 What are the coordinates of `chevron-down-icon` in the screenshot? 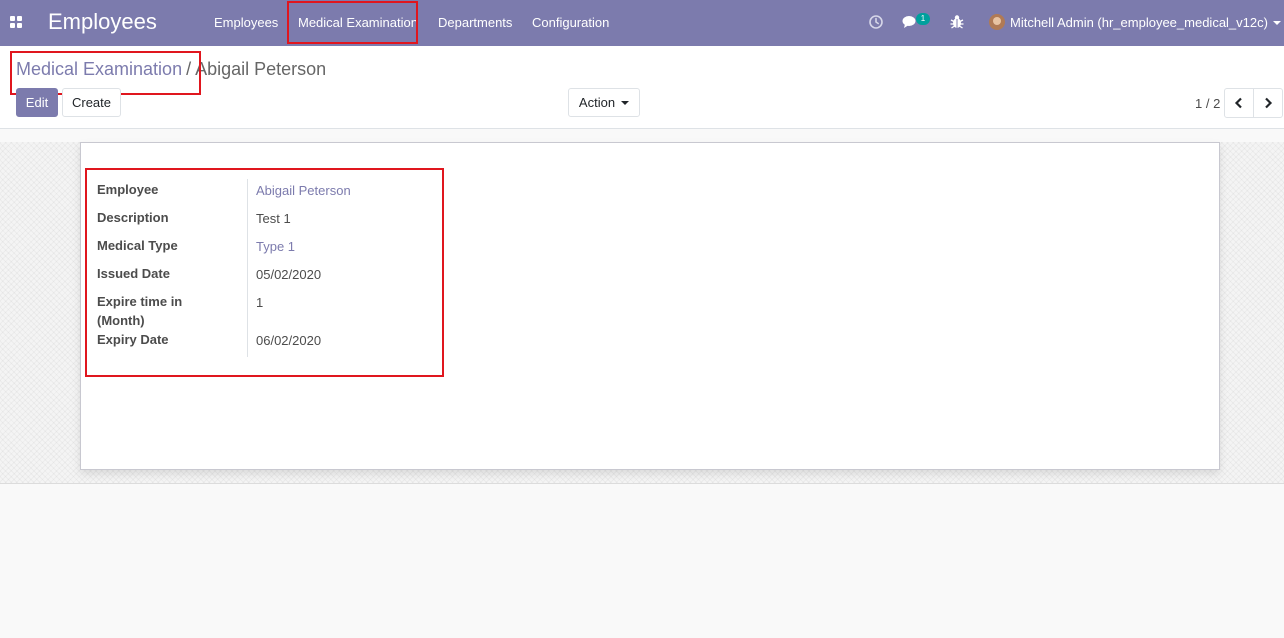 It's located at (625, 102).